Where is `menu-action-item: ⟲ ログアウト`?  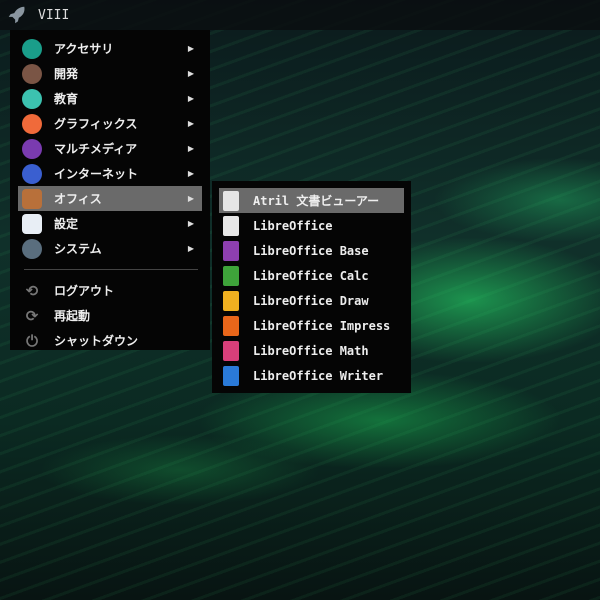 menu-action-item: ⟲ ログアウト is located at coordinates (110, 290).